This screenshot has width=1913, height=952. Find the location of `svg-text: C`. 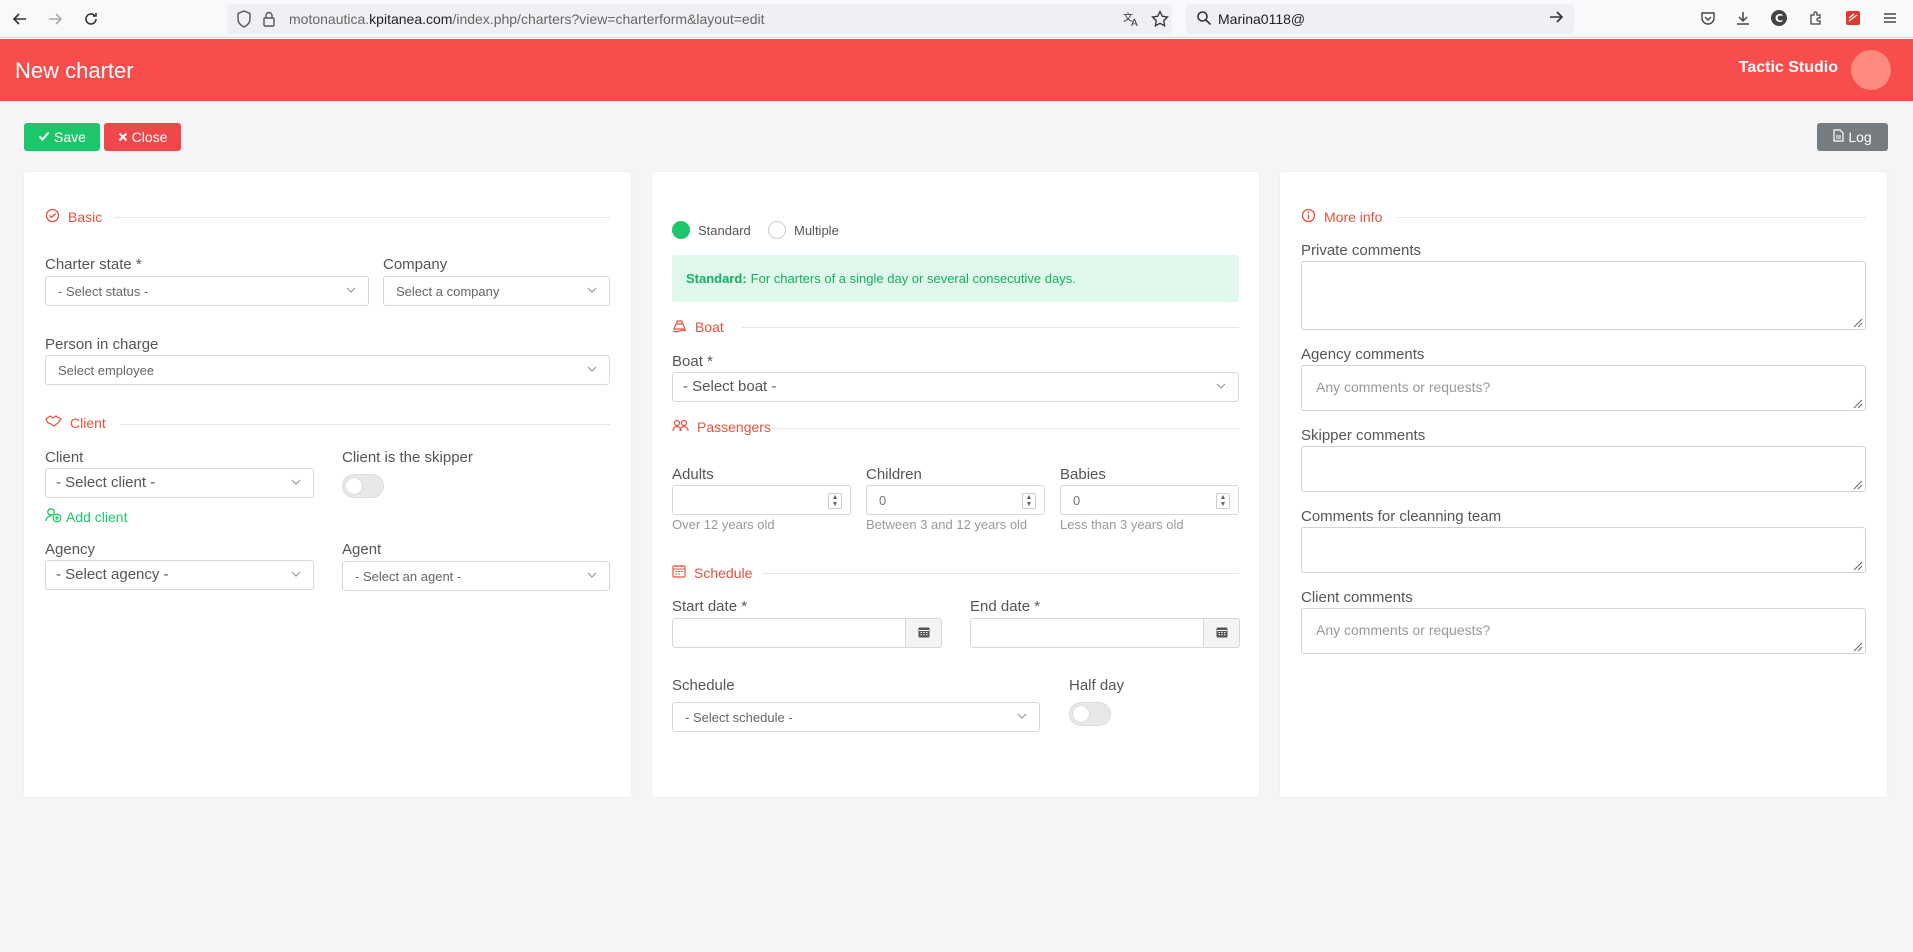

svg-text: C is located at coordinates (1779, 18).